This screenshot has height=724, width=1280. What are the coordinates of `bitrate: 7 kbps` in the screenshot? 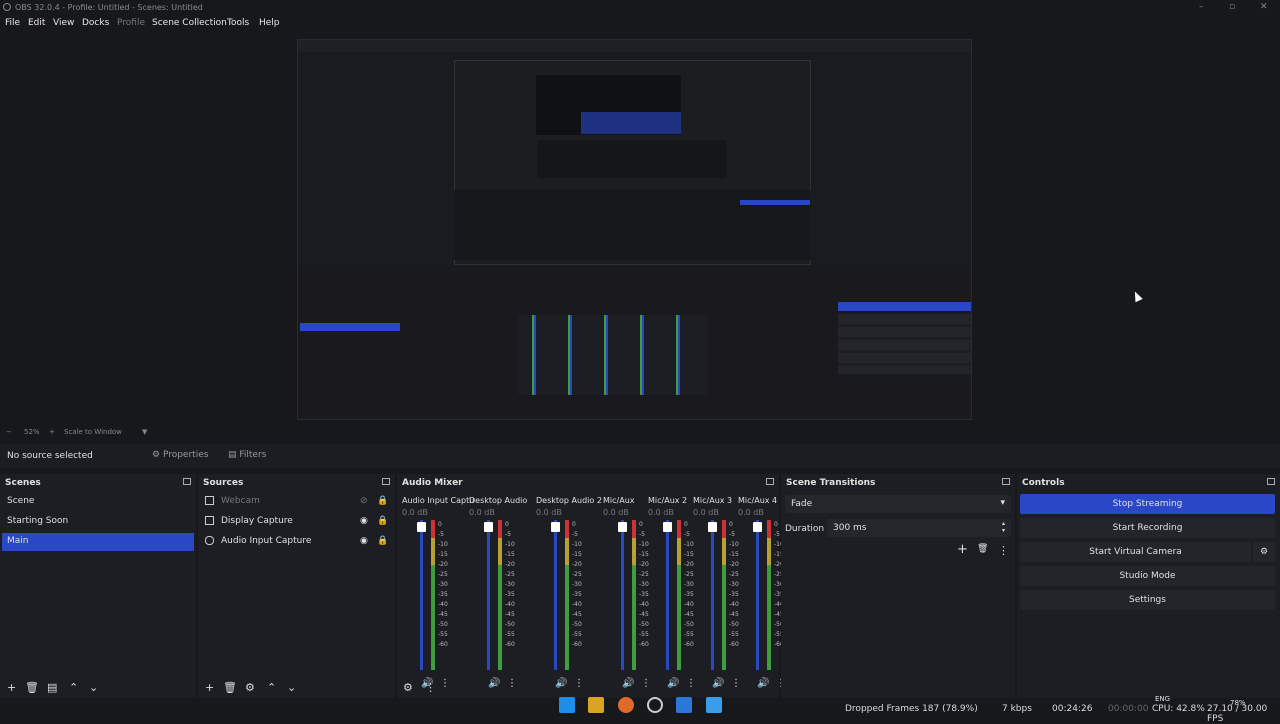 It's located at (1017, 709).